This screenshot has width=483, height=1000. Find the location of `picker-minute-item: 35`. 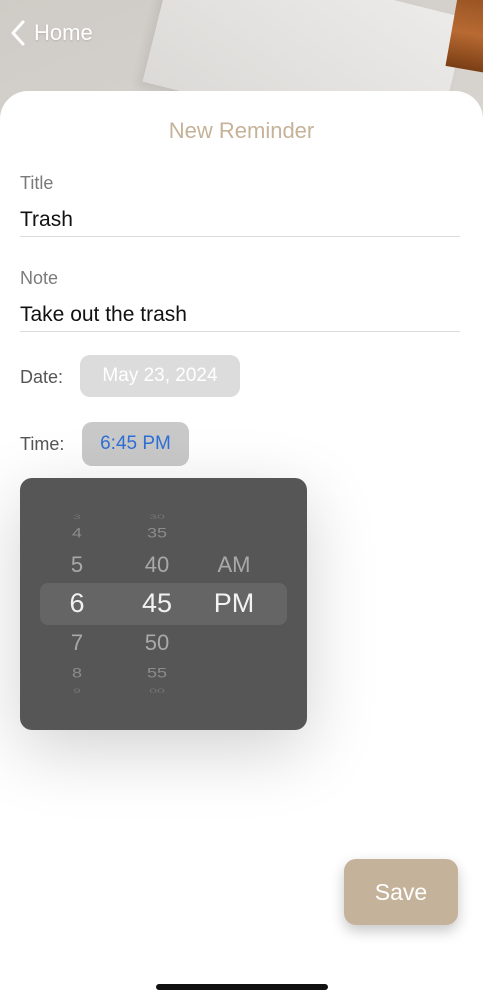

picker-minute-item: 35 is located at coordinates (157, 533).